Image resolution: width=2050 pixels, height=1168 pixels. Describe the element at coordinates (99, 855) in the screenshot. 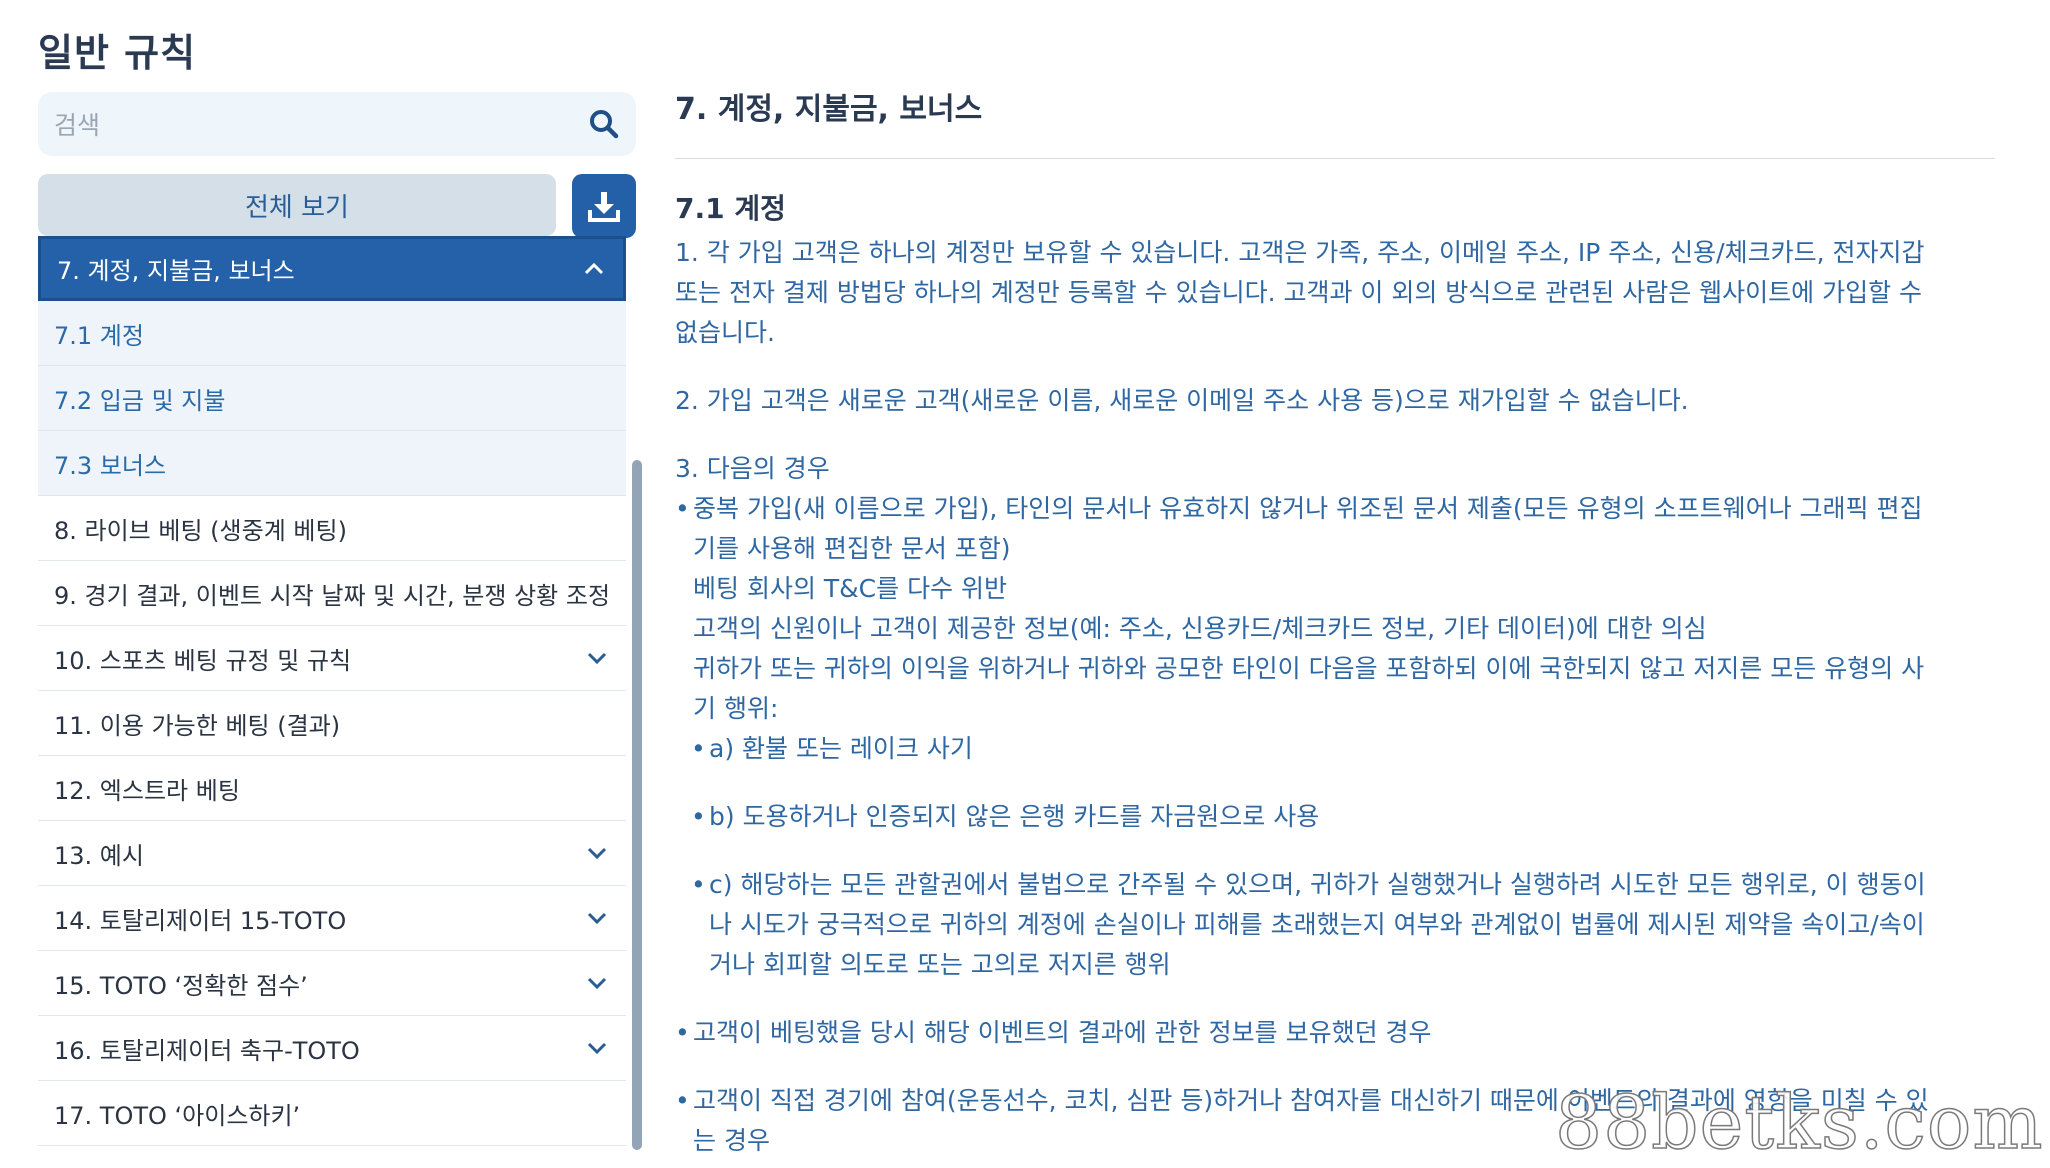

I see `nav-item-label: 13. 예시` at that location.